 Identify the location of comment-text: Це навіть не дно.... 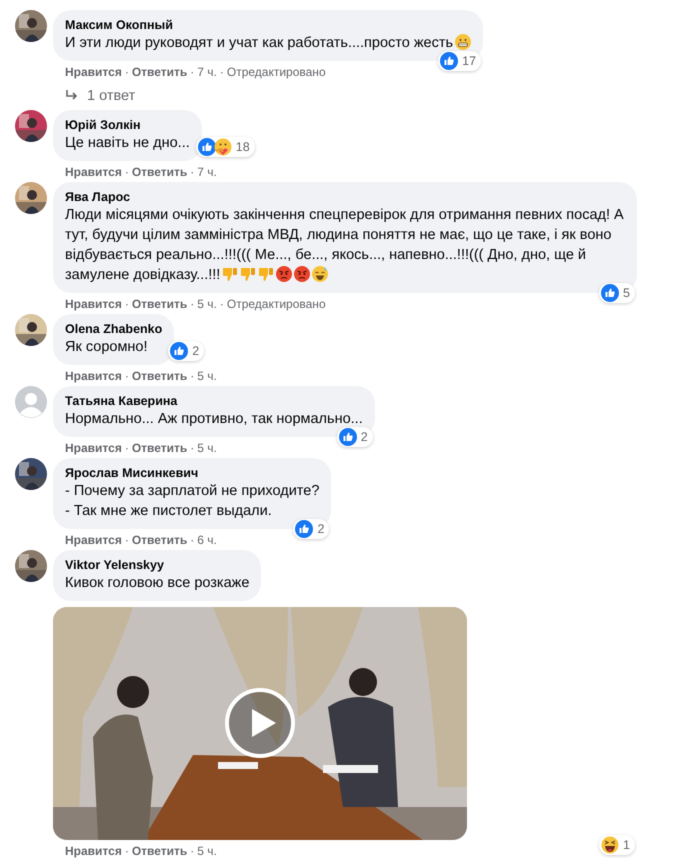
(127, 143).